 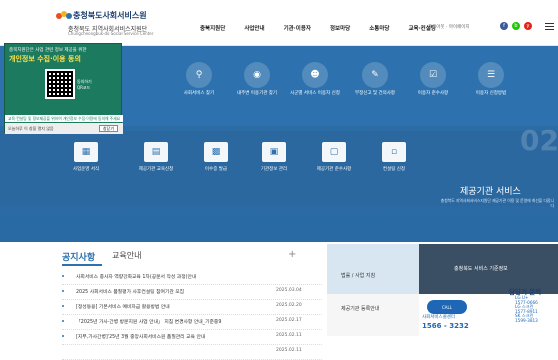 What do you see at coordinates (86, 170) in the screenshot?
I see `quick-label: 사업운영 서식` at bounding box center [86, 170].